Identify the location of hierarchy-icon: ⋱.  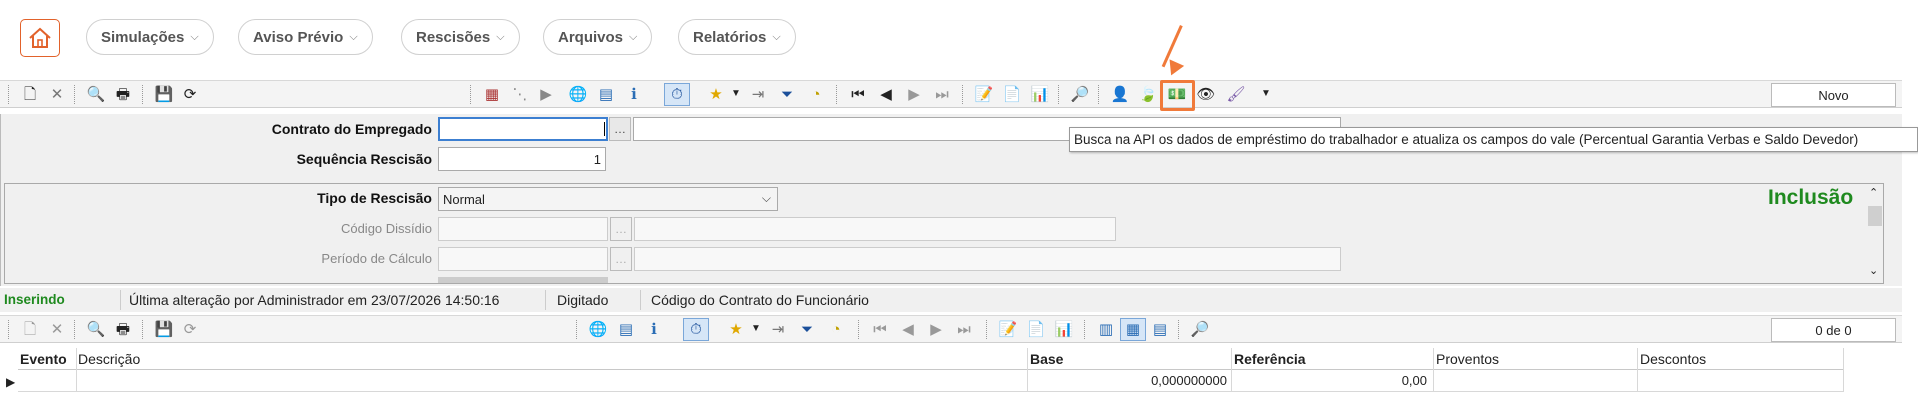
(520, 94).